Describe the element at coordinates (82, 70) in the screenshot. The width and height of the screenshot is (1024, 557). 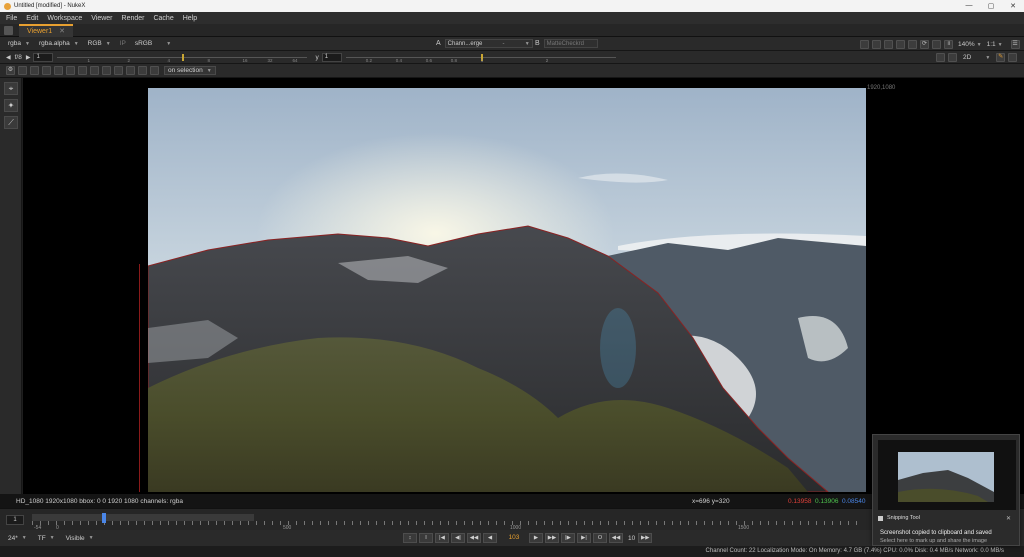
I see `mirror-icon` at that location.